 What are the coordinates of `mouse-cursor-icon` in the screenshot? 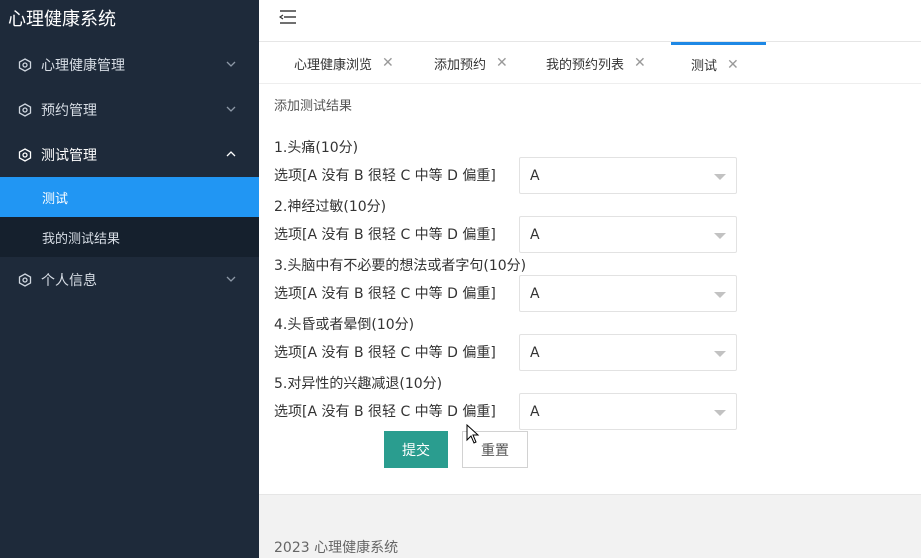 It's located at (473, 434).